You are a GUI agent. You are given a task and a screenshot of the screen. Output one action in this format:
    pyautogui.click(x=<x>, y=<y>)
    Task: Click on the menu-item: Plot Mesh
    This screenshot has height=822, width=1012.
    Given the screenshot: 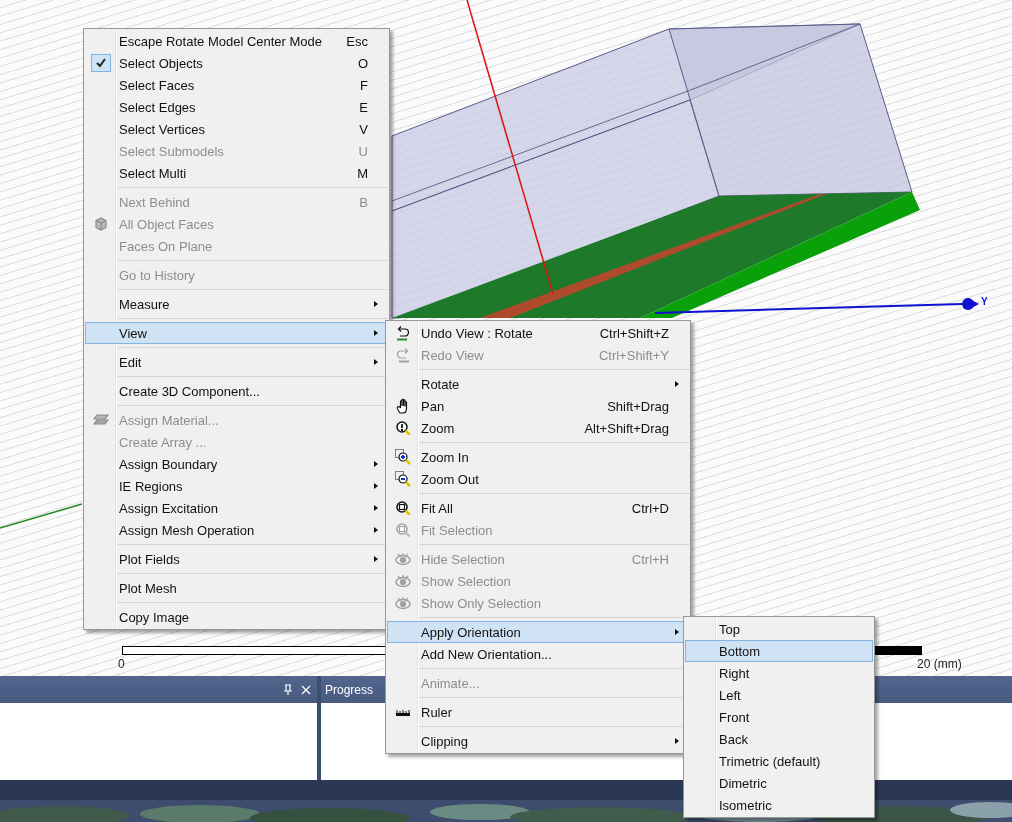 What is the action you would take?
    pyautogui.click(x=236, y=588)
    